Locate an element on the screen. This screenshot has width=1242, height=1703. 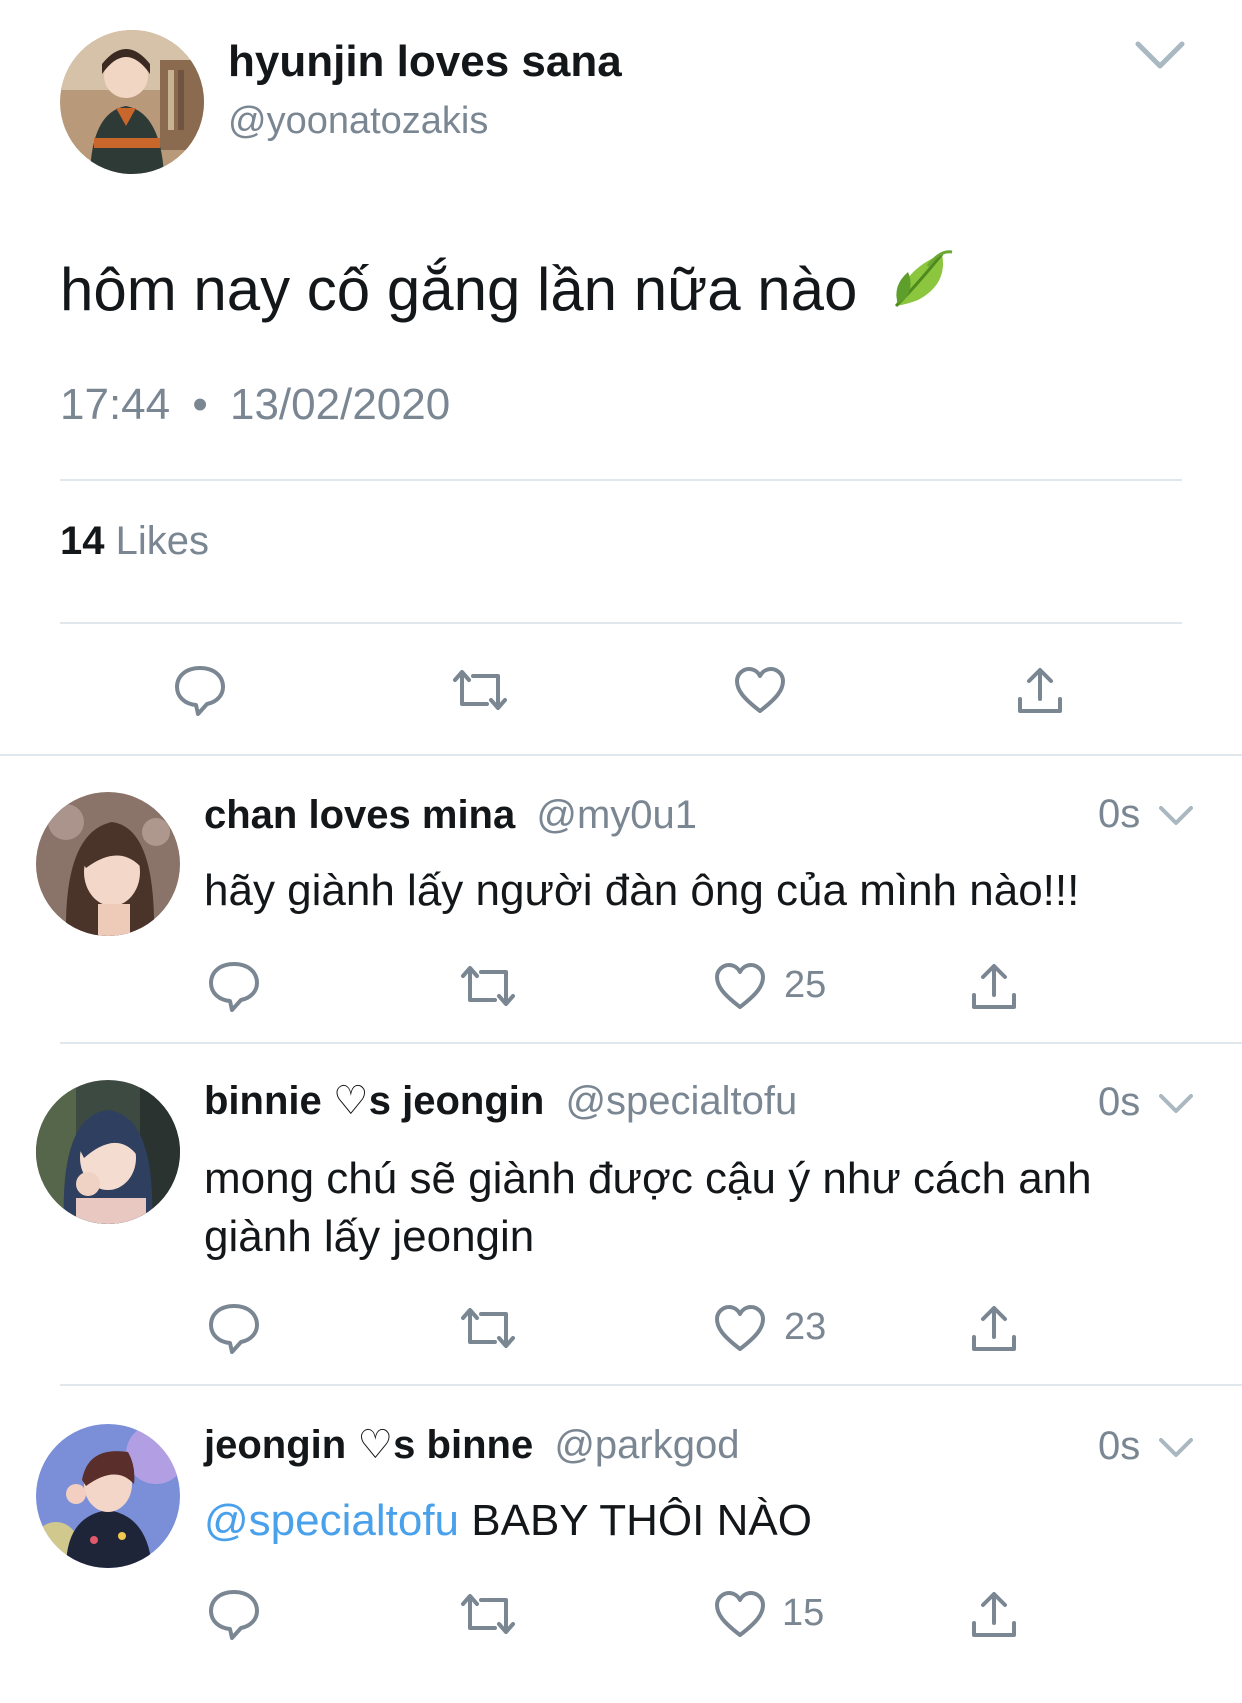
tweet-options-chevron is located at coordinates (1160, 55).